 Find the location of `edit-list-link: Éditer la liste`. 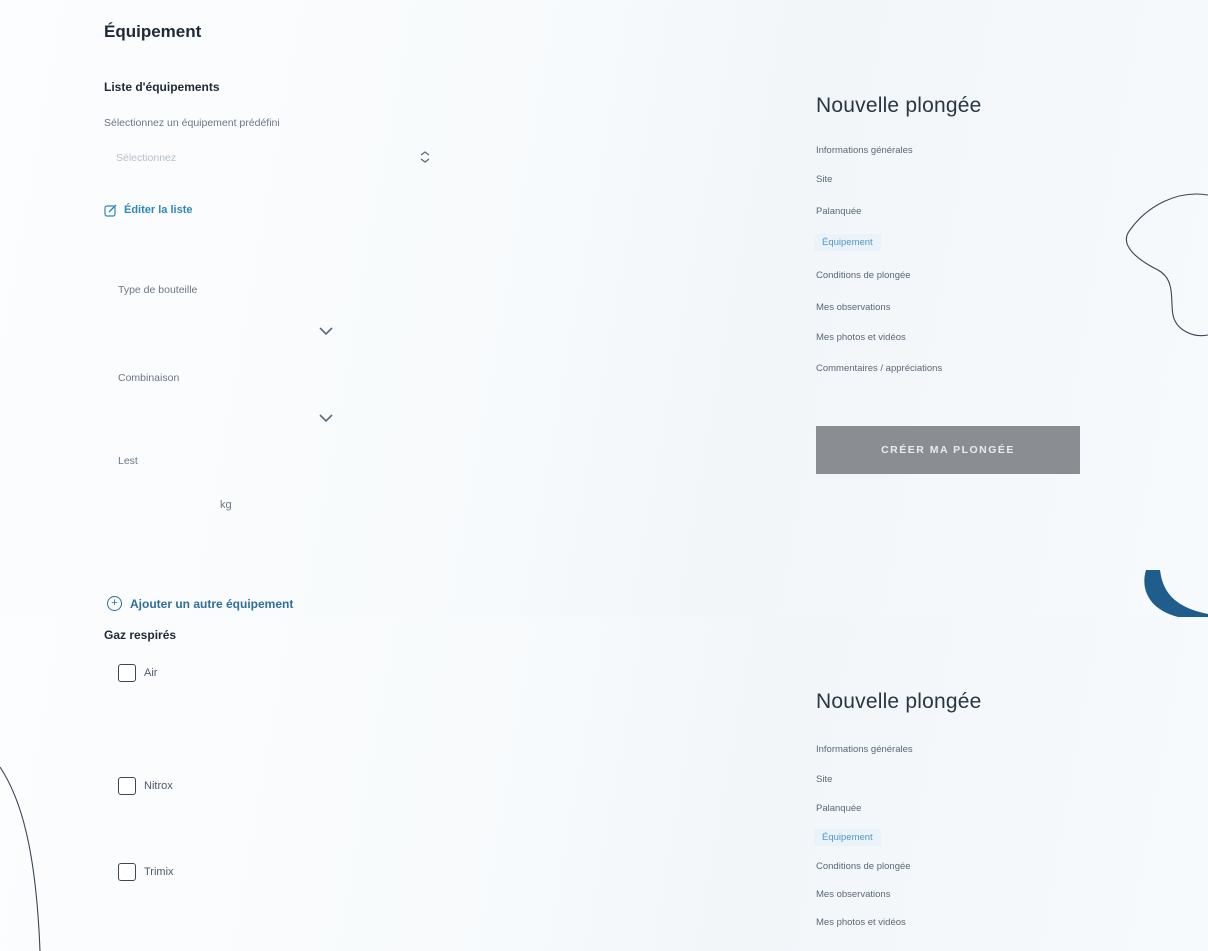

edit-list-link: Éditer la liste is located at coordinates (148, 210).